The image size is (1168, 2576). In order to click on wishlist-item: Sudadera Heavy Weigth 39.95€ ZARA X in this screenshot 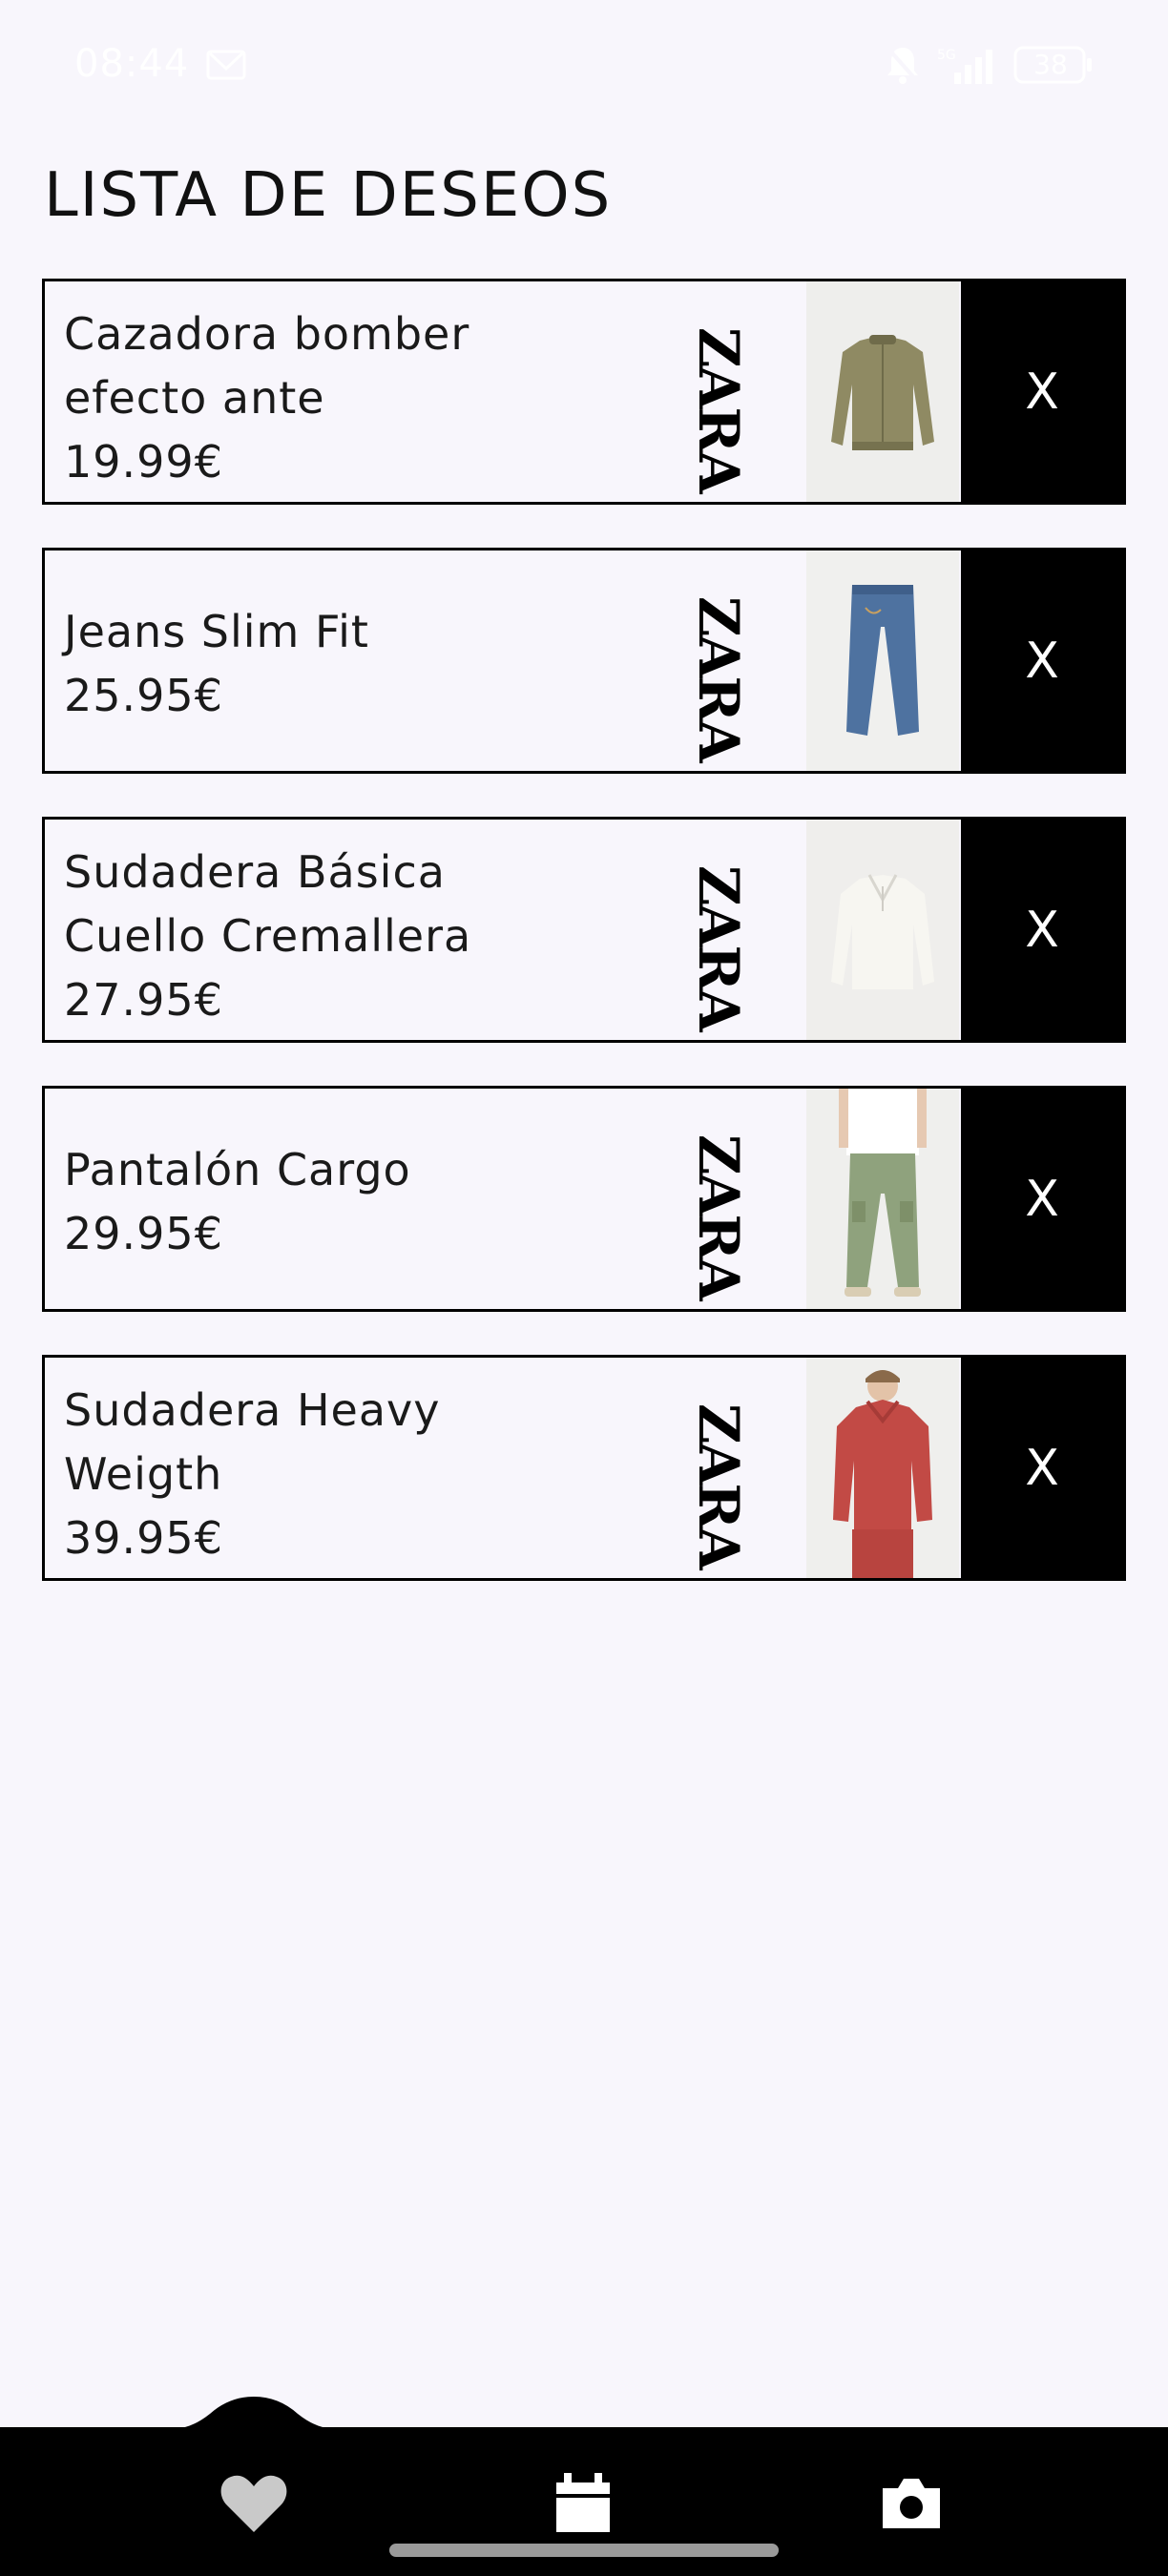, I will do `click(584, 1468)`.